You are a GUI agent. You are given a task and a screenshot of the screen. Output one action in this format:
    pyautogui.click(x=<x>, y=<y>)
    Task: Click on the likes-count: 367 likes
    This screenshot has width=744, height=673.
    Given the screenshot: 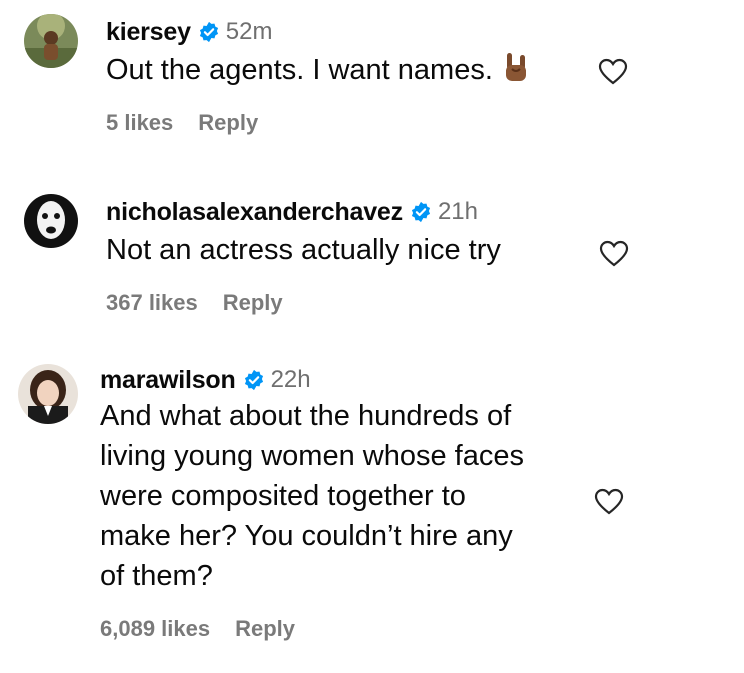 What is the action you would take?
    pyautogui.click(x=152, y=303)
    